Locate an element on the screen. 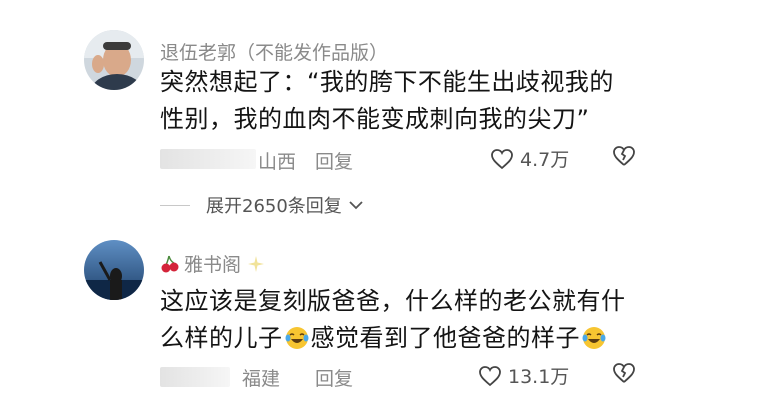 The image size is (765, 400). like-button: 4.7万 is located at coordinates (529, 158).